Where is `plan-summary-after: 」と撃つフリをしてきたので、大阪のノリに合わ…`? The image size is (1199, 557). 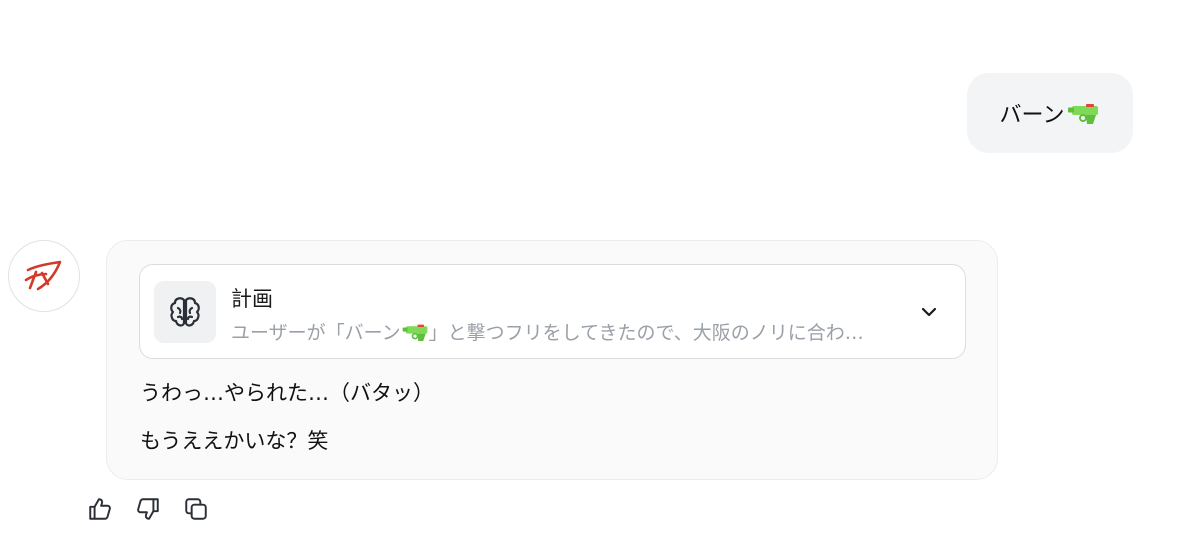
plan-summary-after: 」と撃つフリをしてきたので、大阪のノリに合わ… is located at coordinates (646, 333).